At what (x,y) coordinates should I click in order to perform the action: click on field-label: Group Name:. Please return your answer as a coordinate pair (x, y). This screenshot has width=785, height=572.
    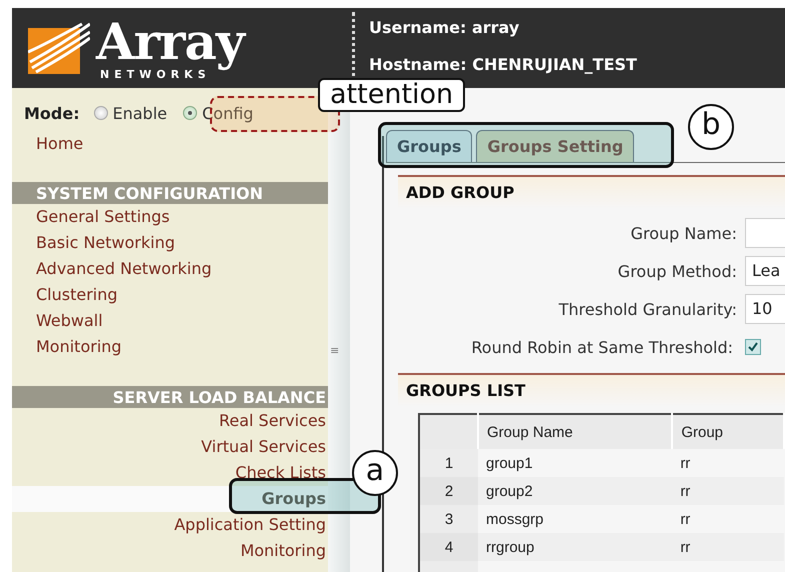
    Looking at the image, I should click on (683, 233).